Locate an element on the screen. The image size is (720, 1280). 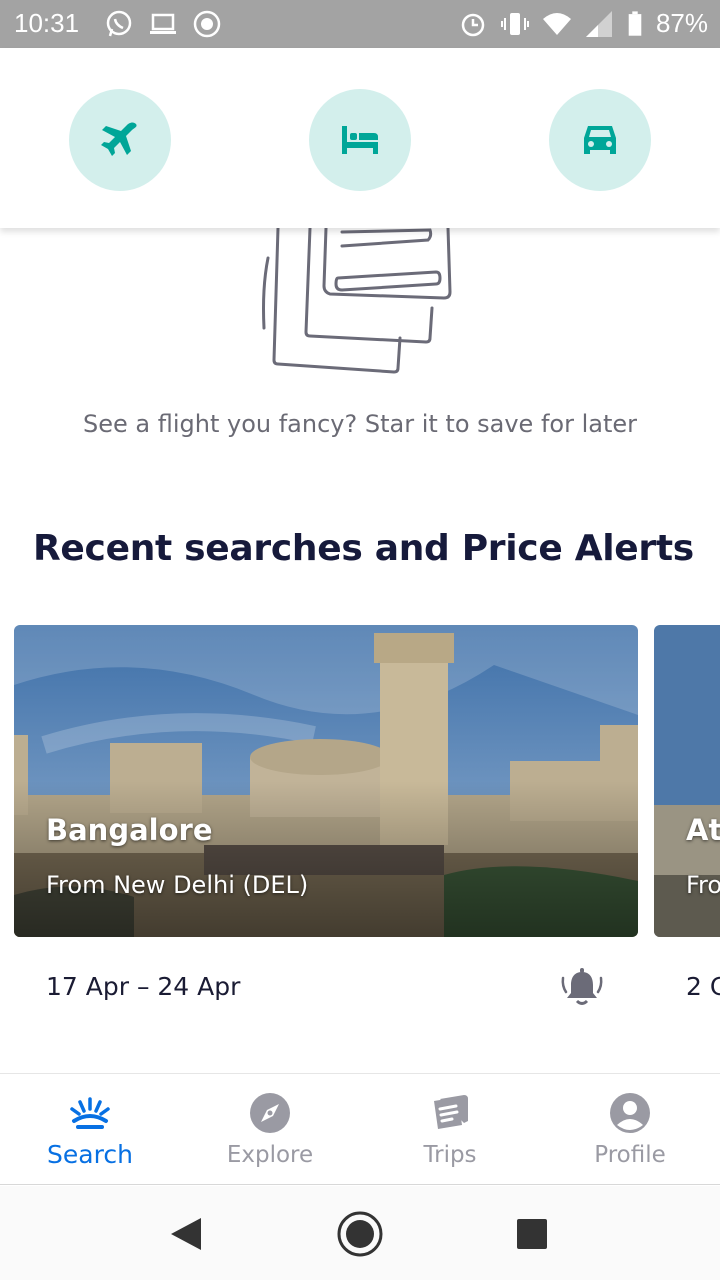
recent-search-card: At Fro is located at coordinates (687, 781).